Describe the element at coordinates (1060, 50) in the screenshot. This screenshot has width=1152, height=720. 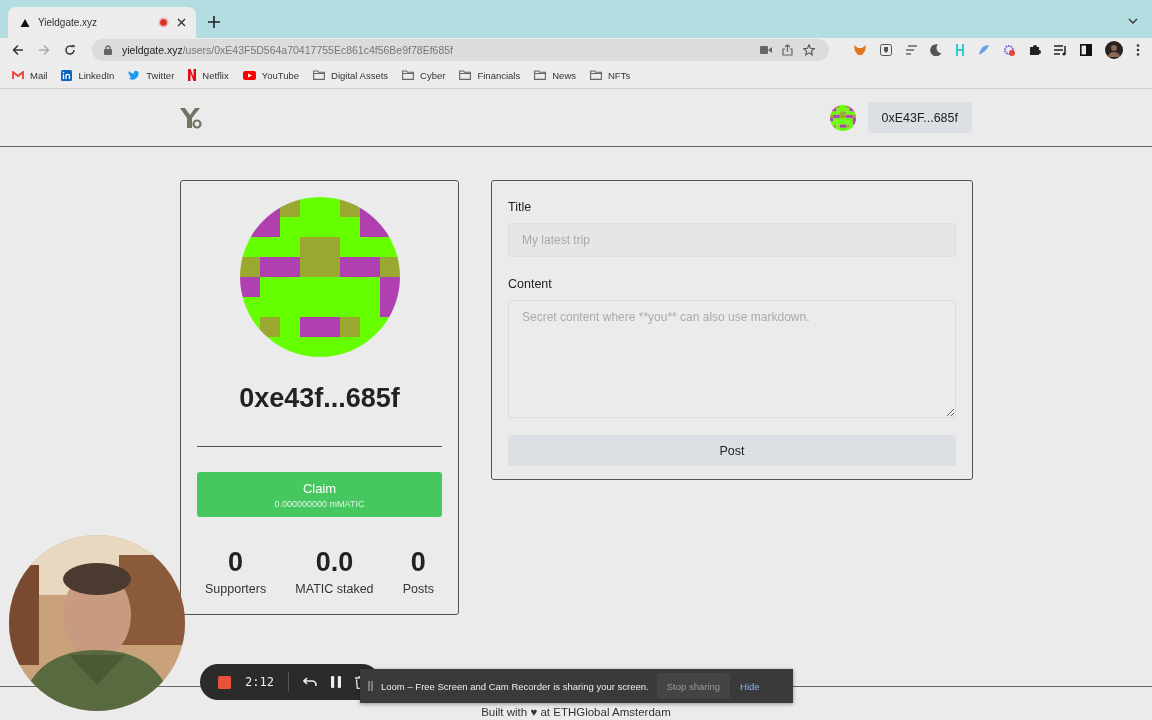
I see `playlist-icon` at that location.